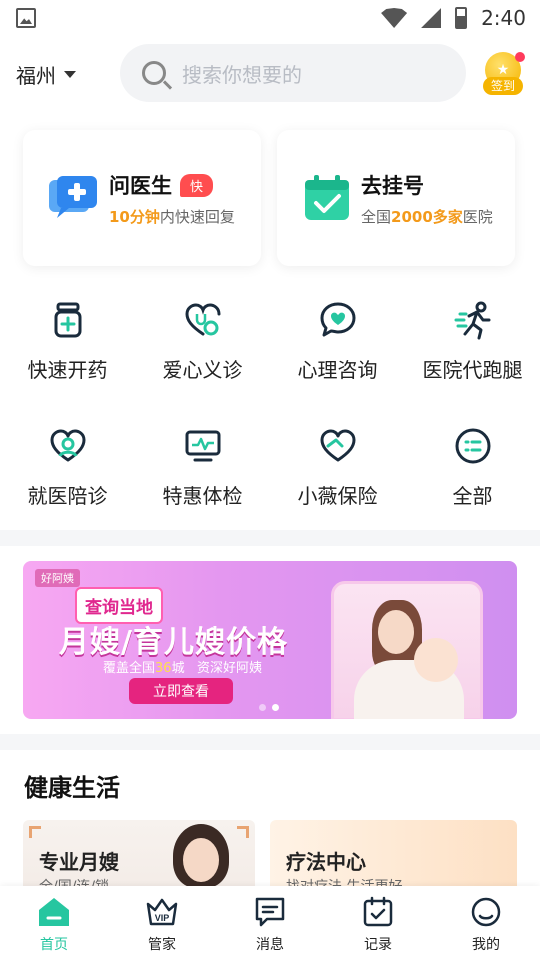 The height and width of the screenshot is (960, 540). What do you see at coordinates (162, 912) in the screenshot?
I see `vip-crown-icon: VIP` at bounding box center [162, 912].